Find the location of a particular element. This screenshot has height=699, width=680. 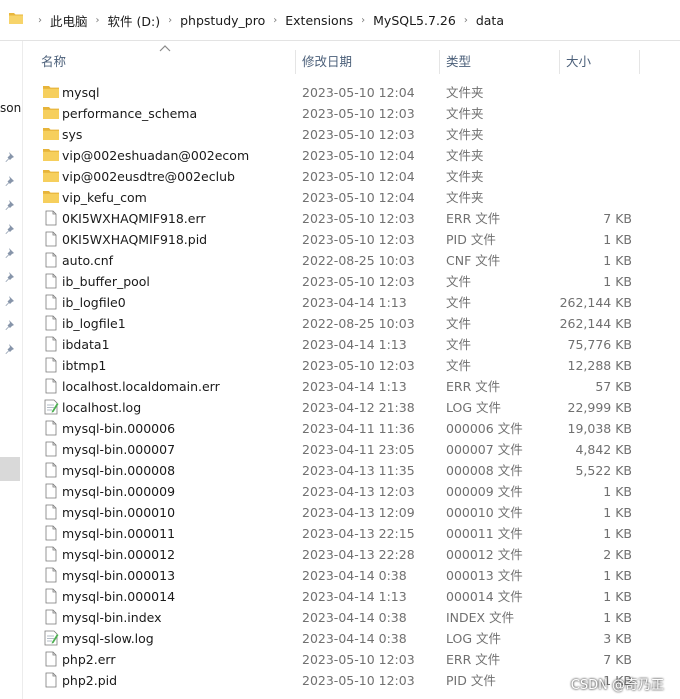

breadcrumb-segment: data is located at coordinates (490, 20).